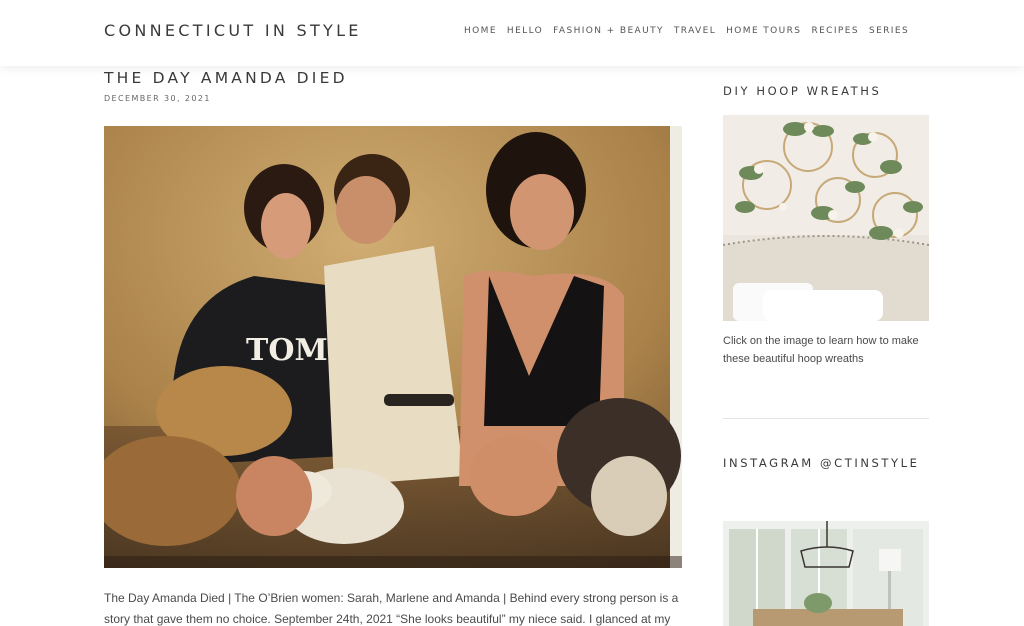 The width and height of the screenshot is (1024, 626). Describe the element at coordinates (233, 30) in the screenshot. I see `site-title: CONNECTICUT IN STYLE` at that location.